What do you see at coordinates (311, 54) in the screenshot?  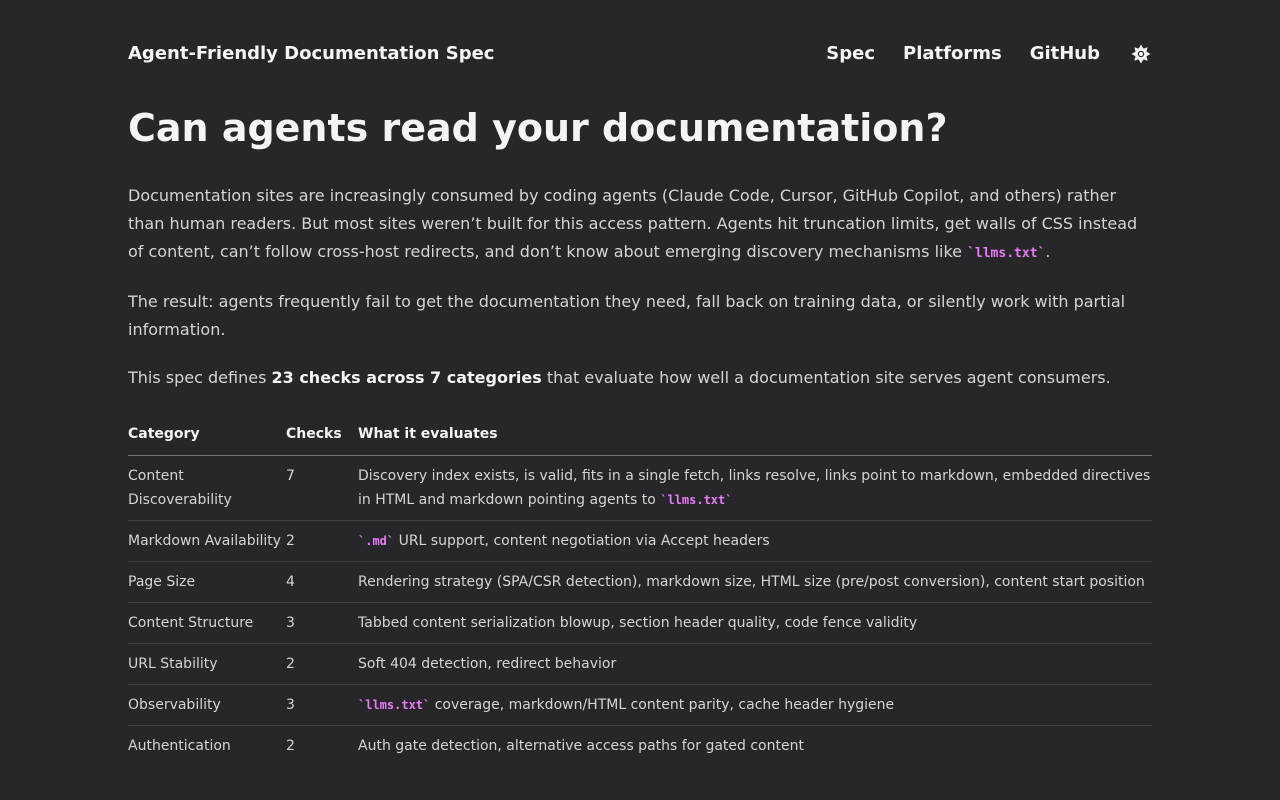 I see `site-title: Agent-Friendly Documentation Spec` at bounding box center [311, 54].